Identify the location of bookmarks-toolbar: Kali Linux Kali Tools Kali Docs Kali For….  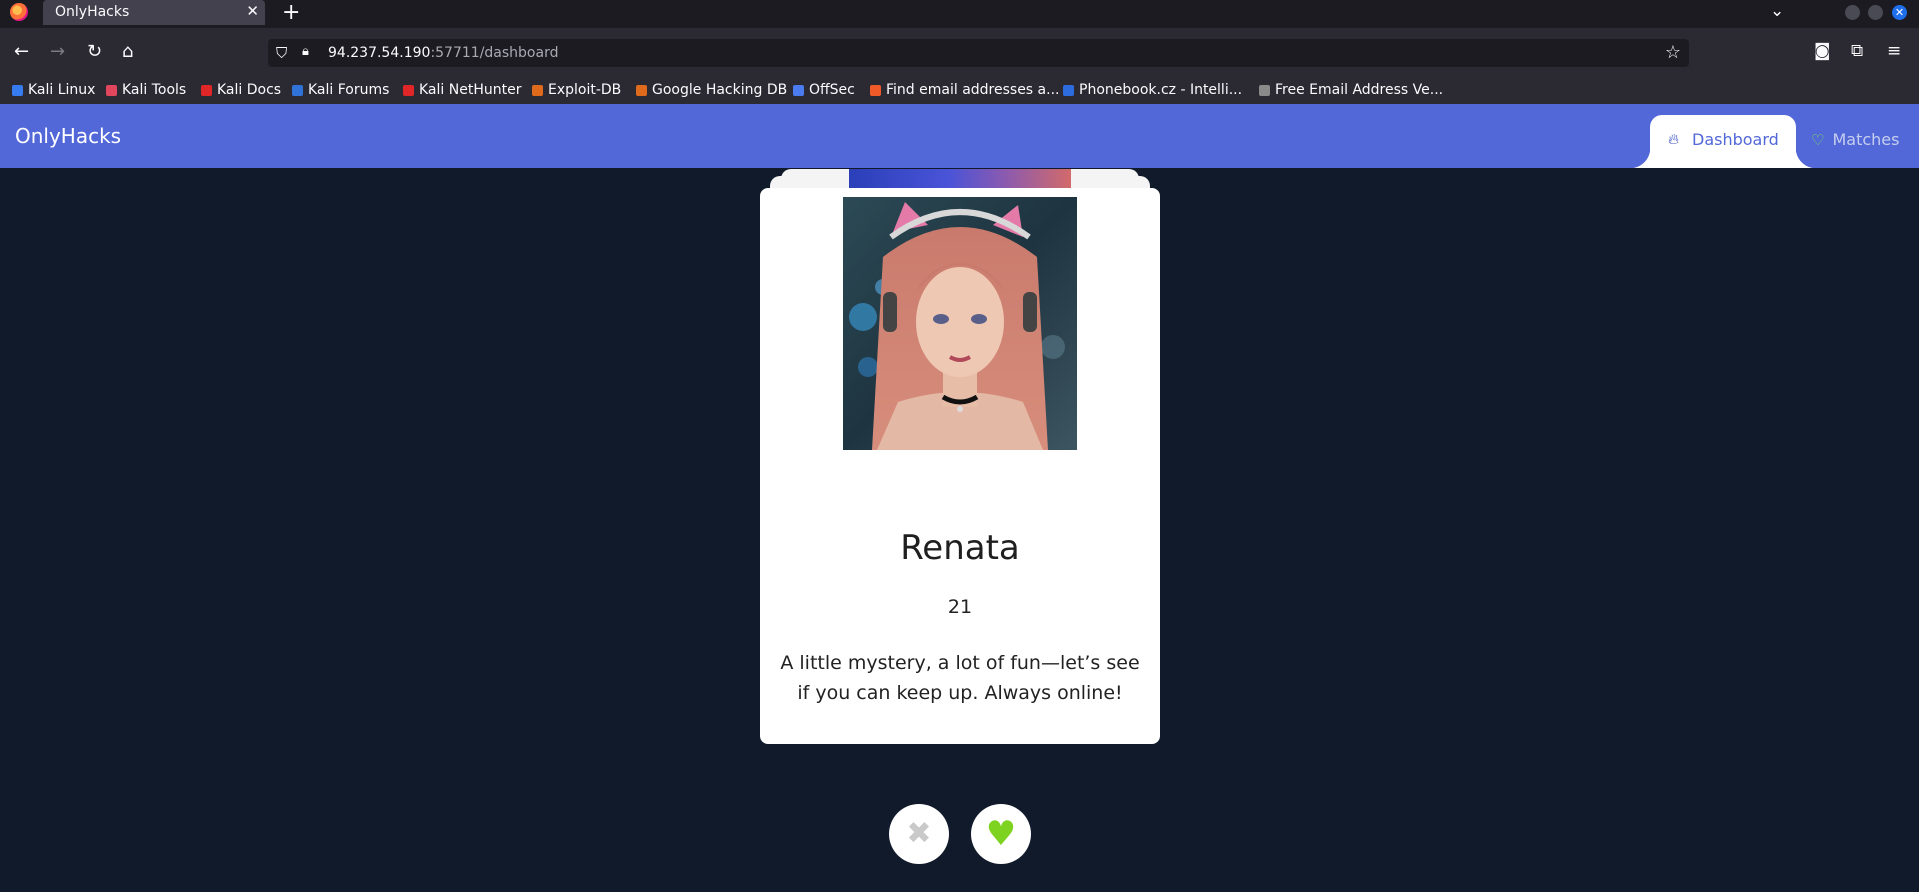
(959, 91).